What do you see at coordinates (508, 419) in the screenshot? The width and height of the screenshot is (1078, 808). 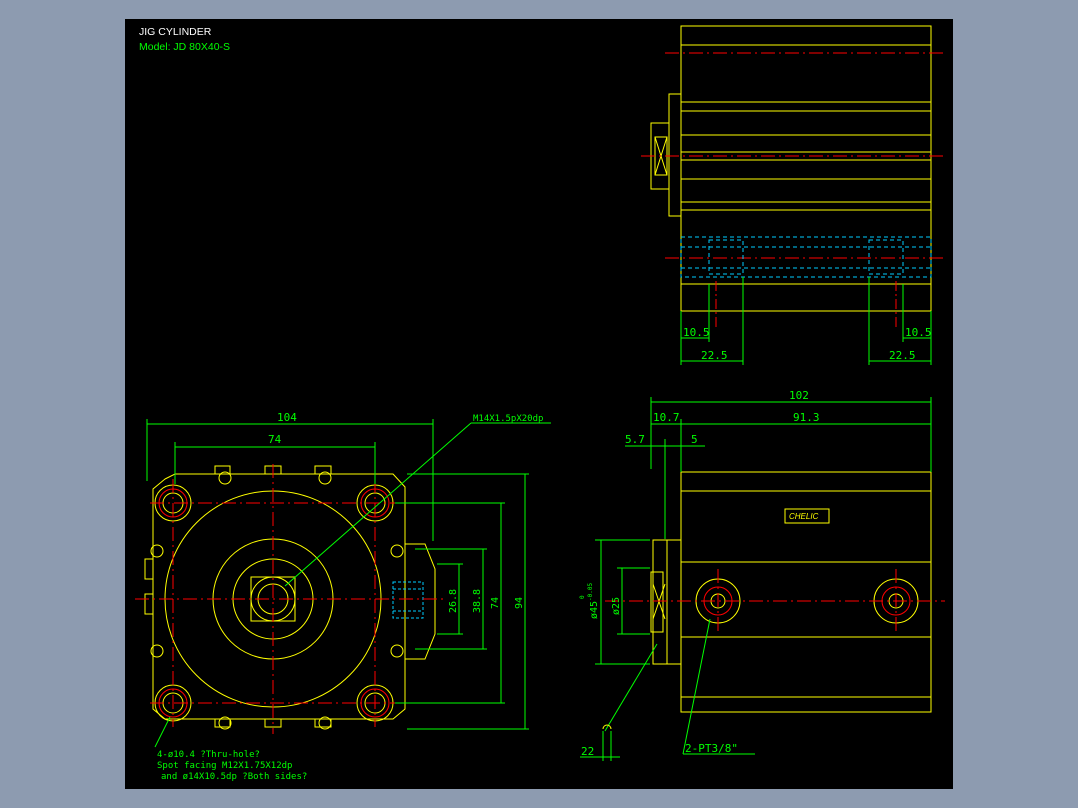 I see `thread-callout: M14X1.5pX20dp` at bounding box center [508, 419].